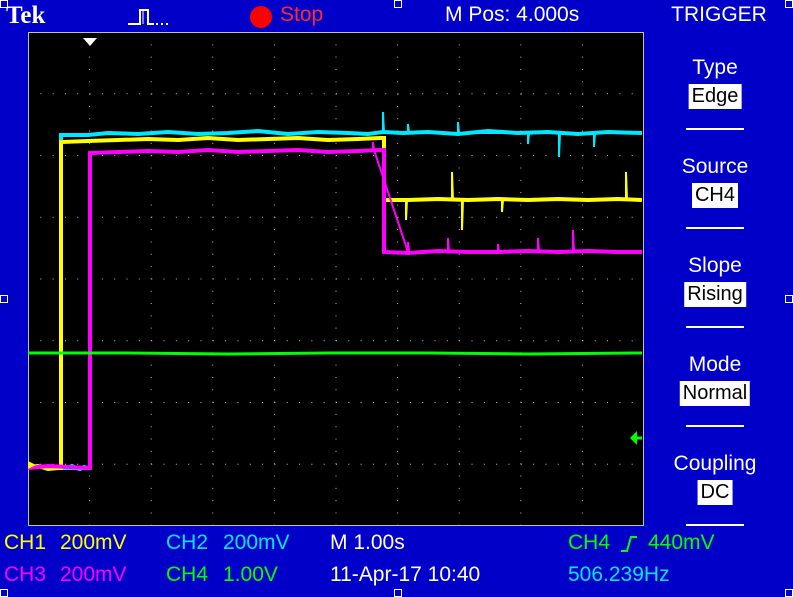 This screenshot has width=793, height=597. What do you see at coordinates (715, 96) in the screenshot?
I see `menu-item-value: Edge` at bounding box center [715, 96].